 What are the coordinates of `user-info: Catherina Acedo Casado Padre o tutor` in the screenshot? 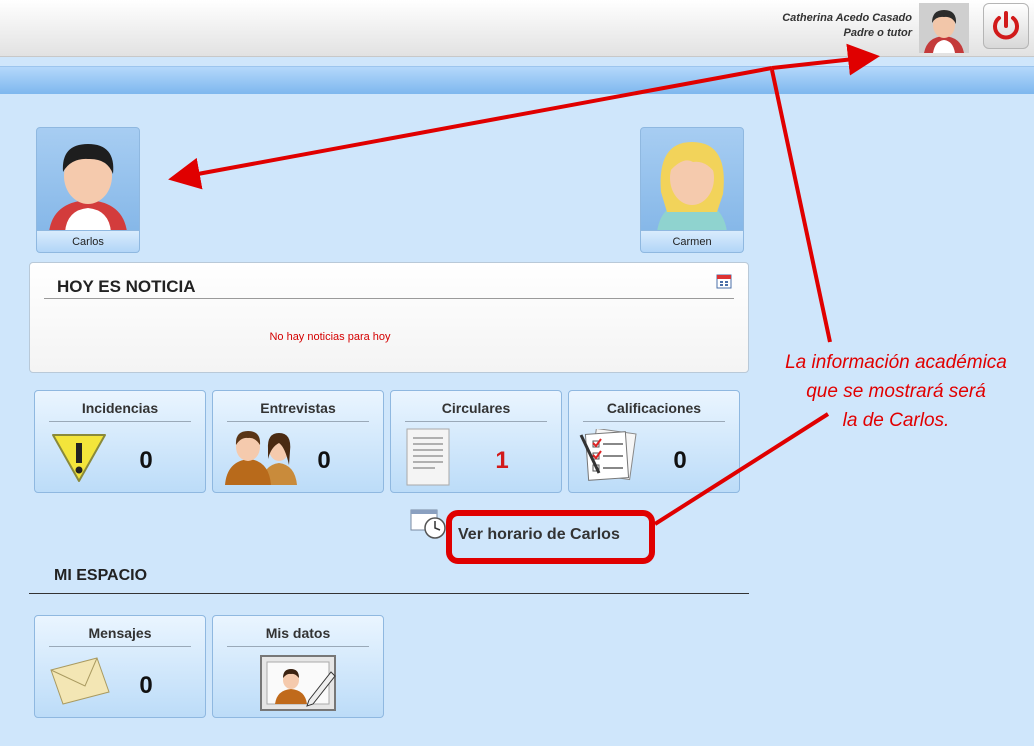 It's located at (847, 26).